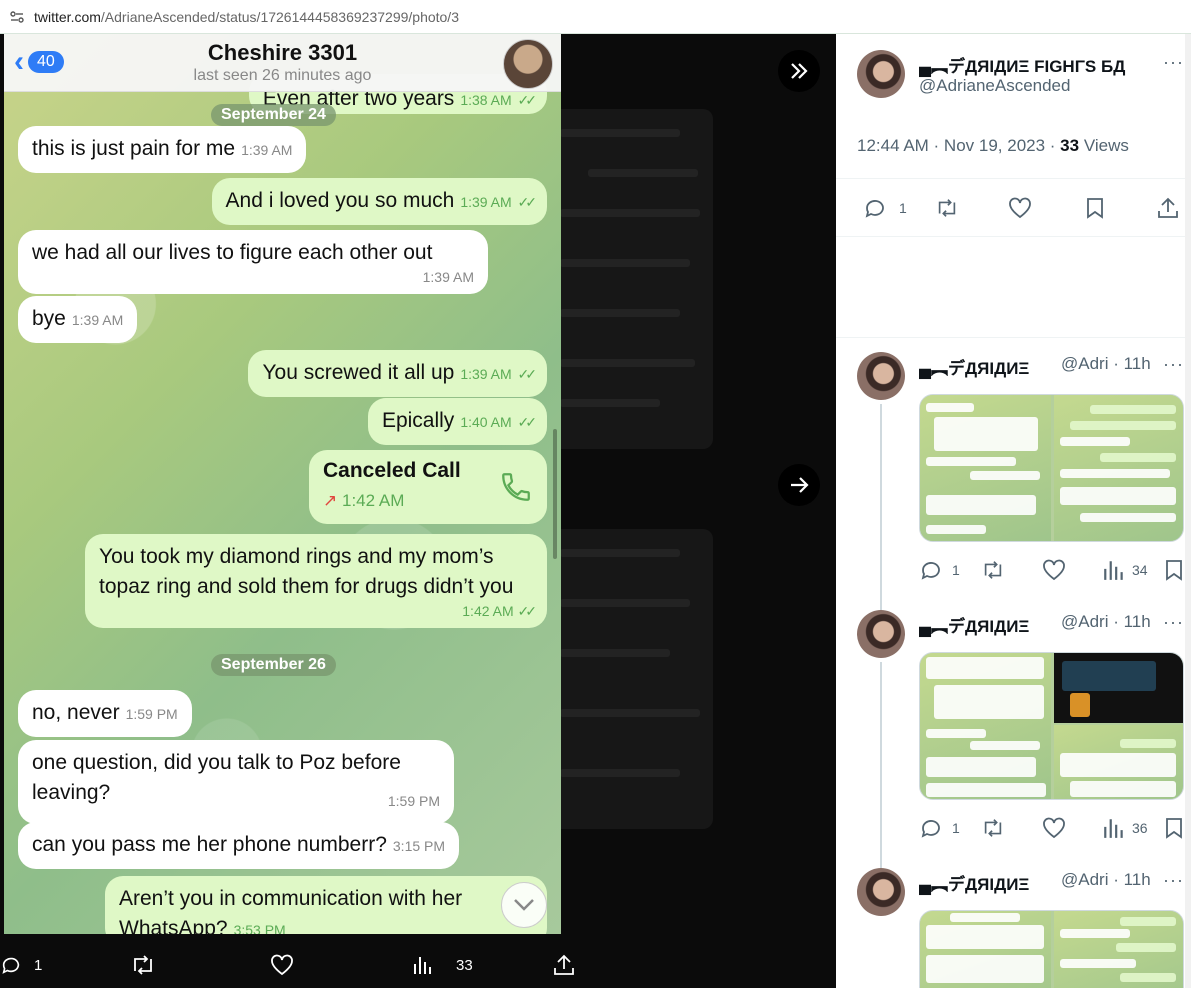 The width and height of the screenshot is (1191, 988). I want to click on message-bubble-outgoing: Epically 1:40 AM ✓✓, so click(457, 421).